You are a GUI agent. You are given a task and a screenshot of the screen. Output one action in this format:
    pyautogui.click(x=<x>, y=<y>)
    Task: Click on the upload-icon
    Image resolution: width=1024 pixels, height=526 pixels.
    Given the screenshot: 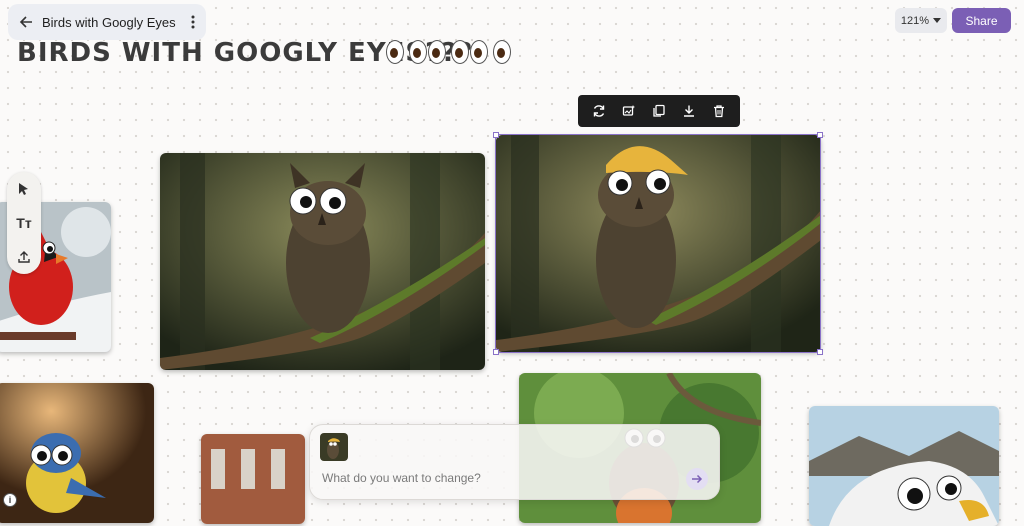 What is the action you would take?
    pyautogui.click(x=24, y=257)
    